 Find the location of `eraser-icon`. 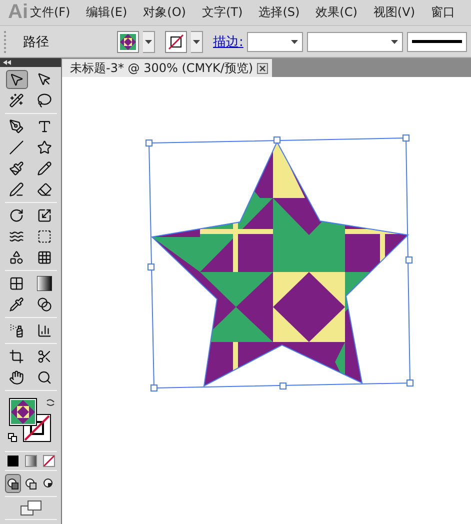

eraser-icon is located at coordinates (44, 189).